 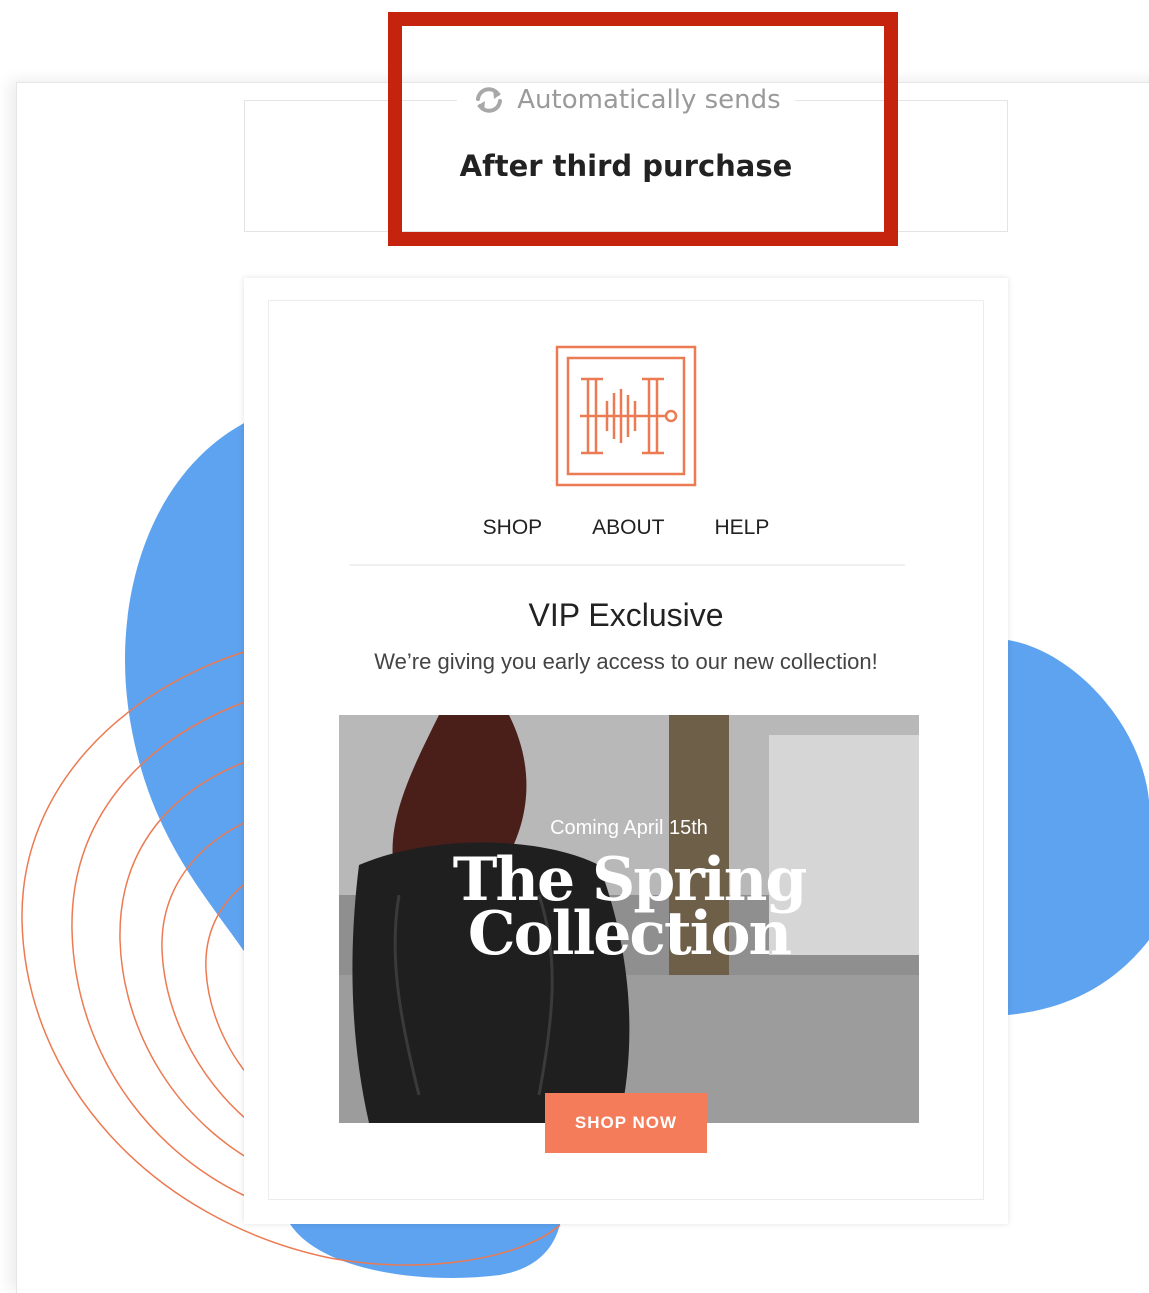 What do you see at coordinates (626, 615) in the screenshot?
I see `email-headline: VIP Exclusive` at bounding box center [626, 615].